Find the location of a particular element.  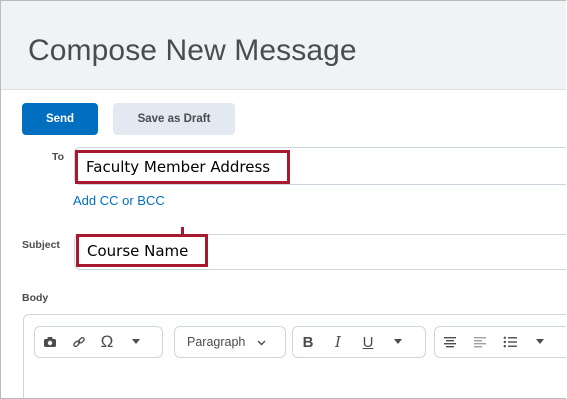

send-button: Send is located at coordinates (60, 119).